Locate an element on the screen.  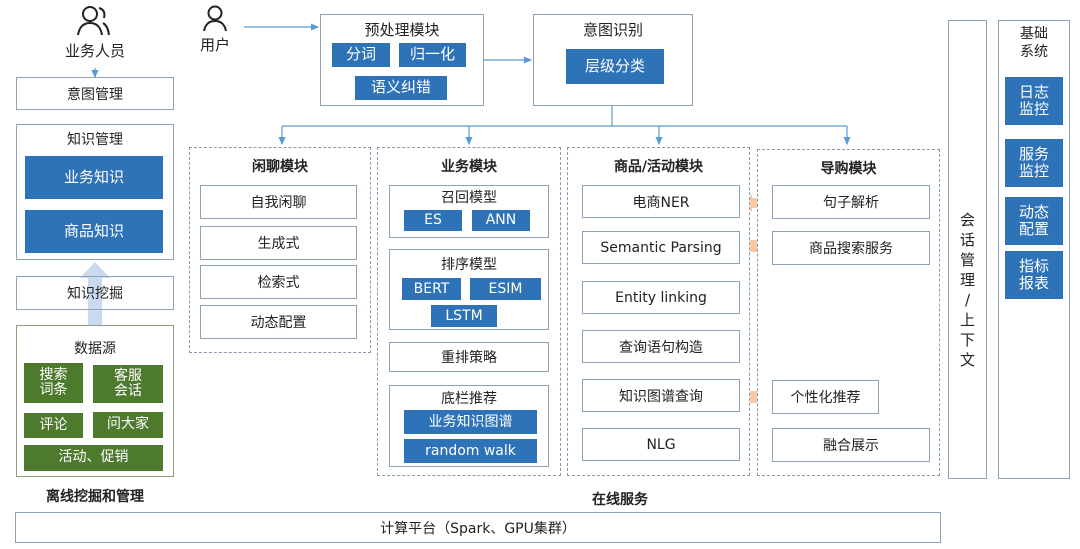
guide-sentence-parse: 句子解析 is located at coordinates (851, 202).